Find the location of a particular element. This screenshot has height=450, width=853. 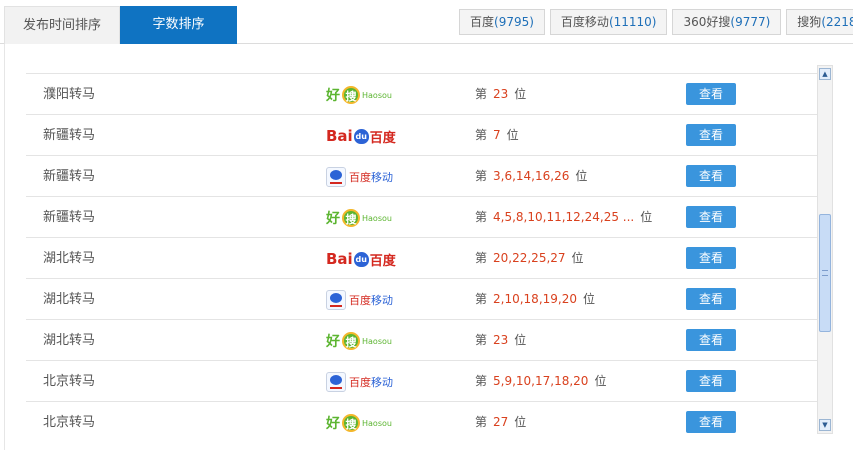

scrollbar-thumb is located at coordinates (825, 273).